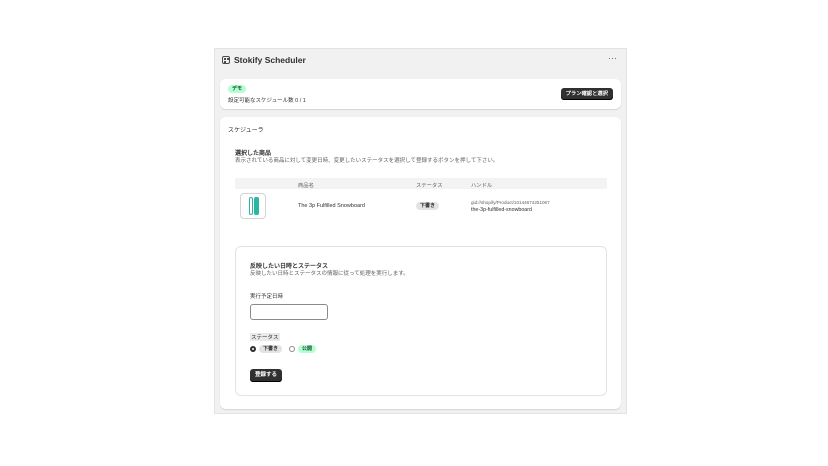 Image resolution: width=828 pixels, height=466 pixels. What do you see at coordinates (501, 210) in the screenshot?
I see `product-handle: the-3p-fulfilled-snowboard` at bounding box center [501, 210].